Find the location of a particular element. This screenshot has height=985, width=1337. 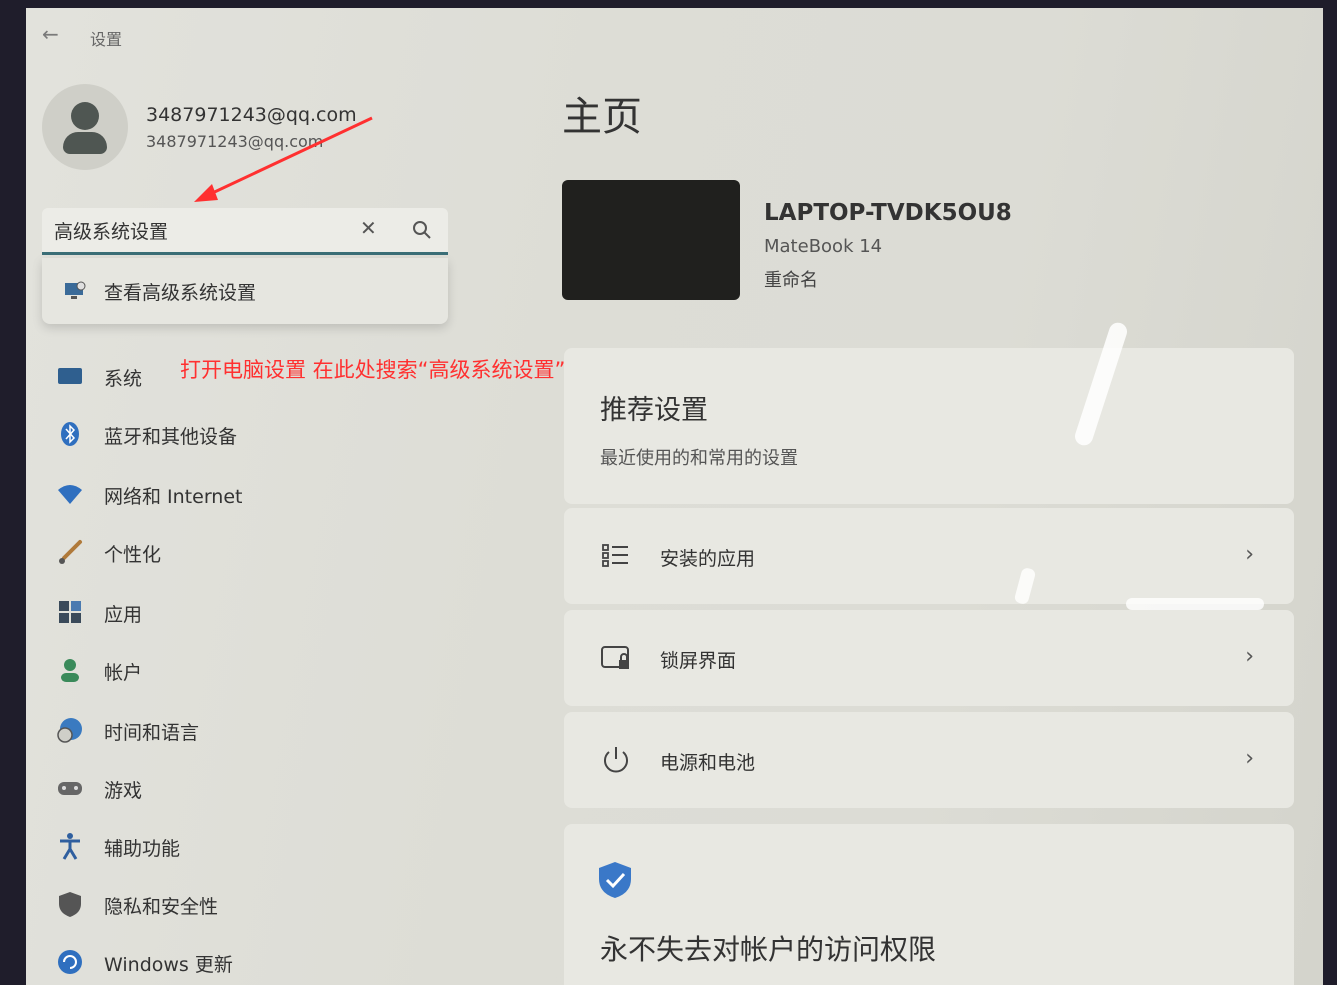

sidebar-item-label: 网络和 Internet is located at coordinates (173, 497).